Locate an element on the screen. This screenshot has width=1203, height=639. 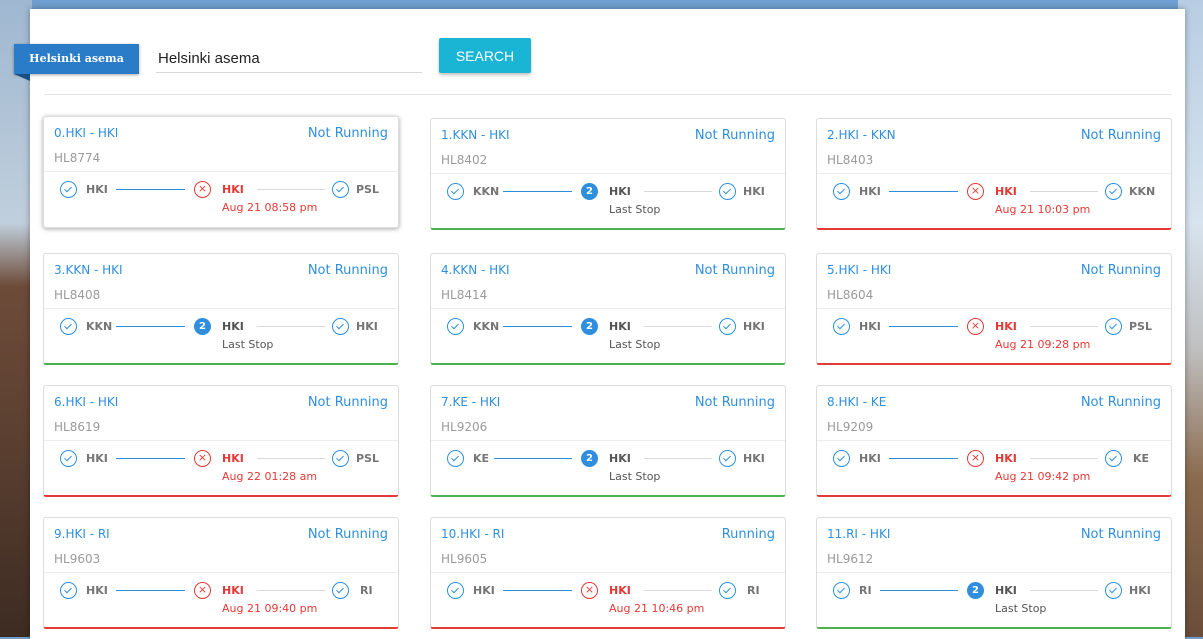
station-search-input is located at coordinates (289, 58).